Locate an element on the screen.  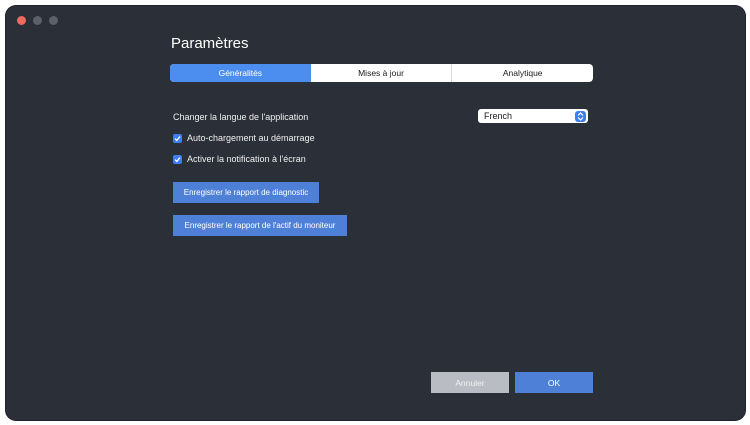
minimize-dot-icon is located at coordinates (37, 20).